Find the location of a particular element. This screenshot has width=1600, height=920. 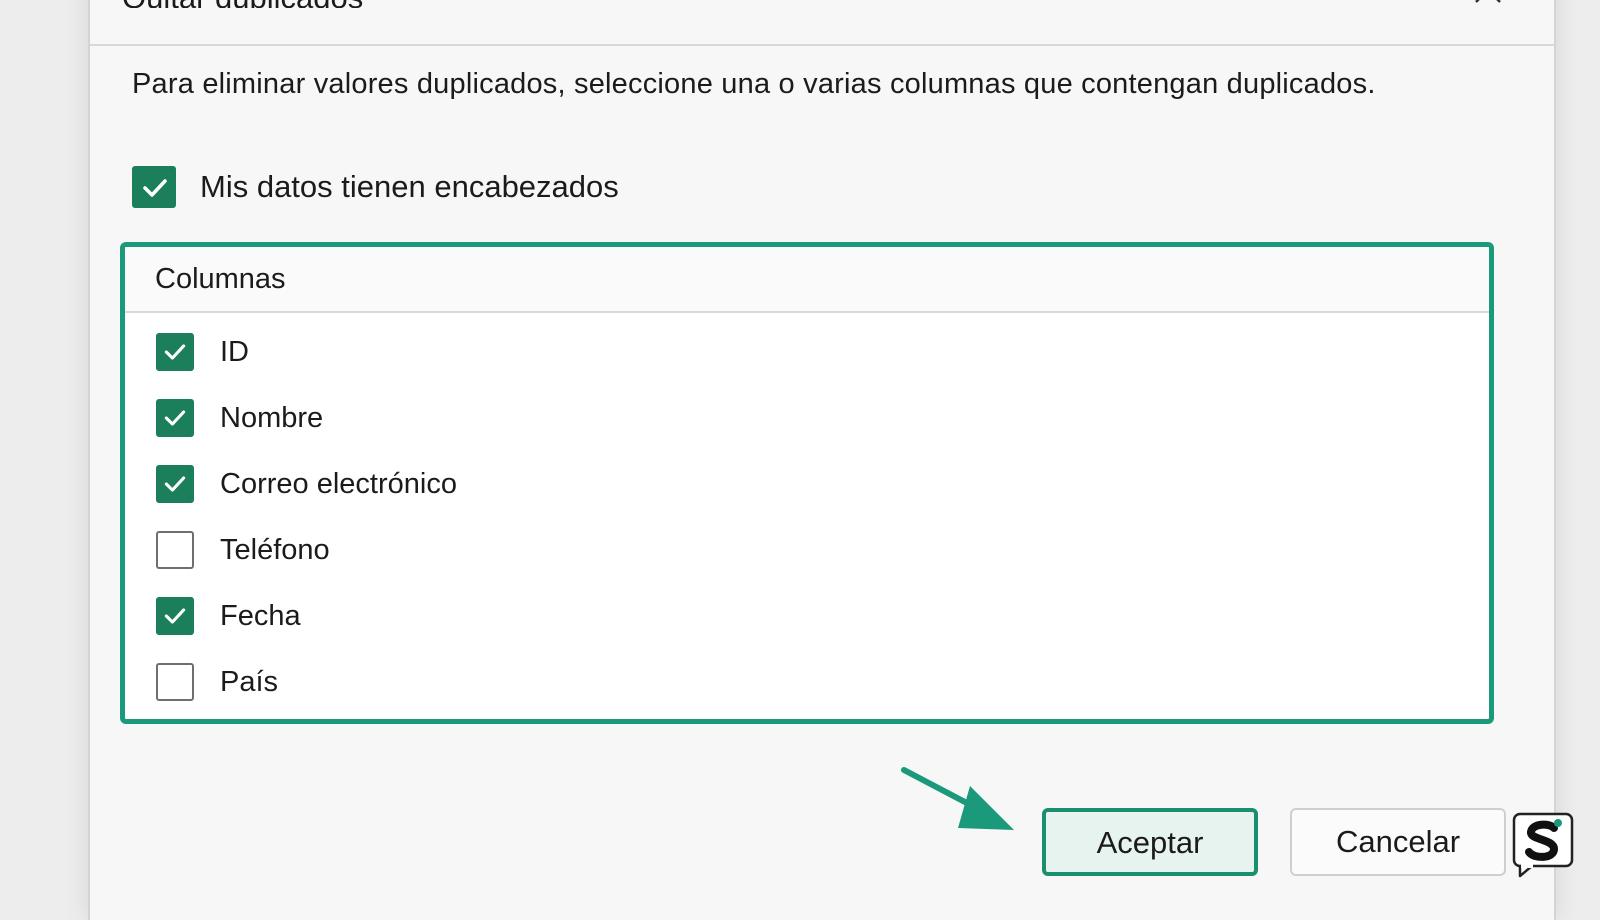

dialog-title: Quitar duplicados is located at coordinates (242, 4).